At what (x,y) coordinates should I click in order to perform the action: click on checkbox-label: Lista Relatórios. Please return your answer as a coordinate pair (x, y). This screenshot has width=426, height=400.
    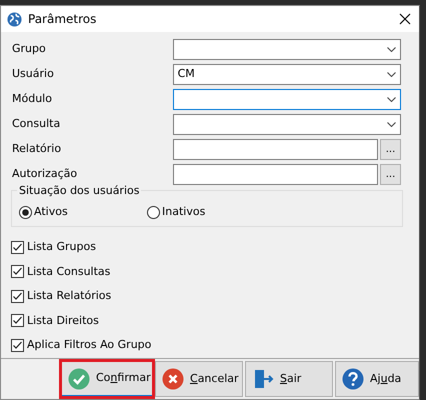
    Looking at the image, I should click on (69, 296).